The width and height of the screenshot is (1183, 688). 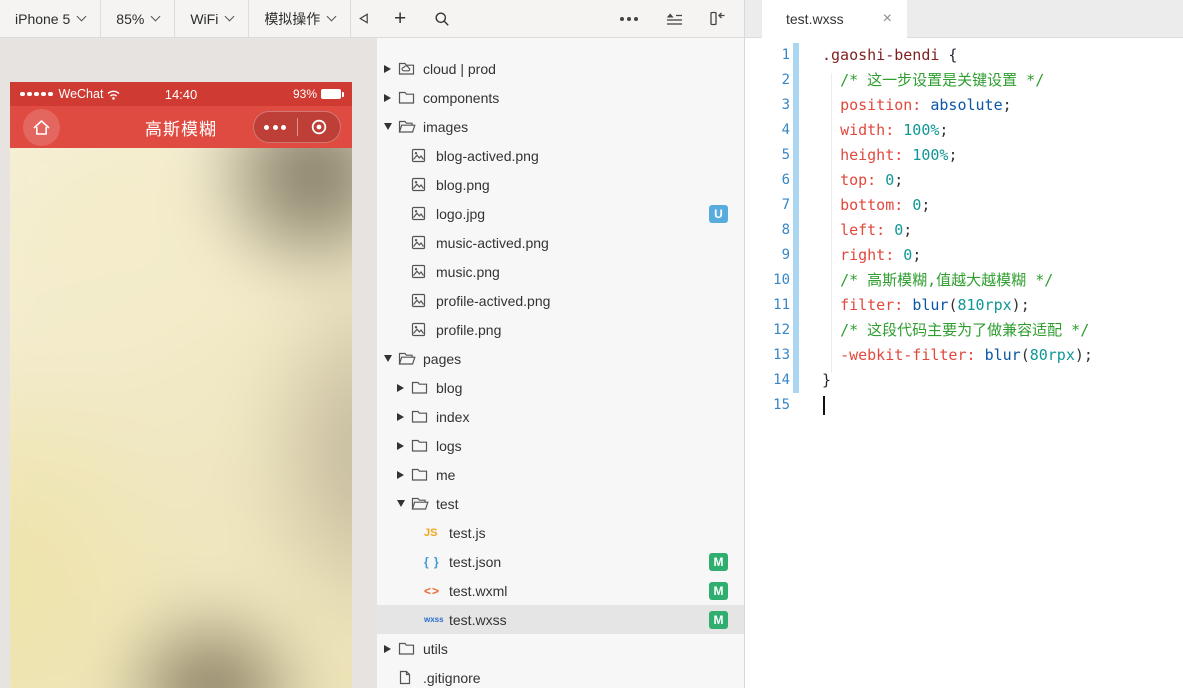 I want to click on tree-item-music-png: music.png, so click(x=560, y=271).